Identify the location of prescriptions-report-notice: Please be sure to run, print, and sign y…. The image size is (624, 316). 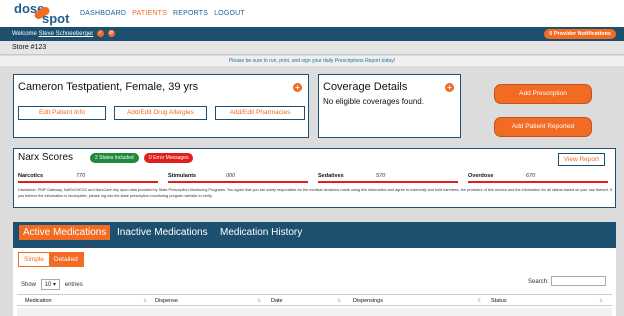
(312, 60).